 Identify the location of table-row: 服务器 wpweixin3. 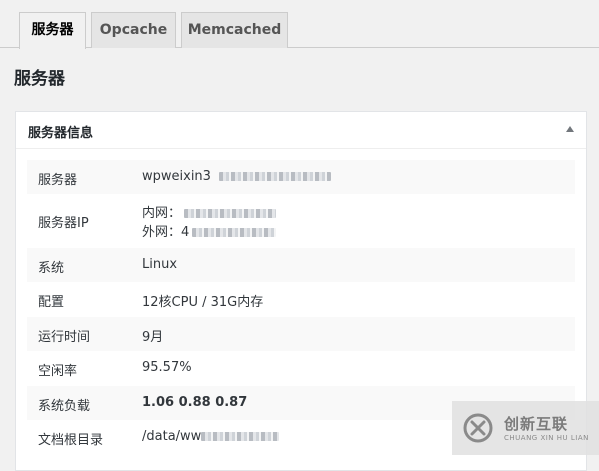
(301, 177).